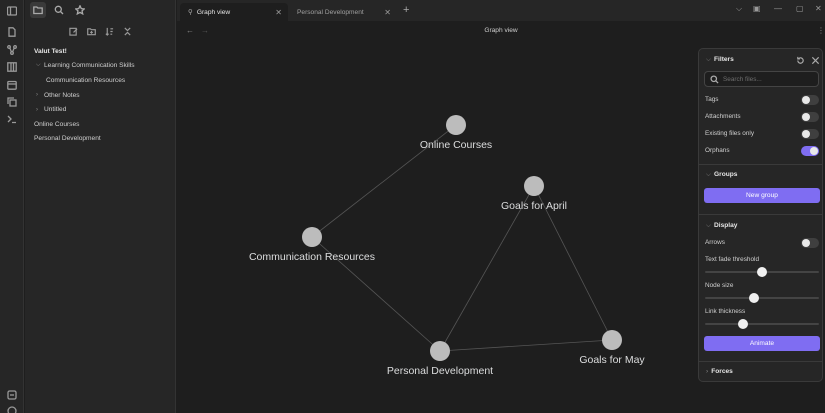  Describe the element at coordinates (440, 371) in the screenshot. I see `graph-node-label-personal: Personal Development` at that location.